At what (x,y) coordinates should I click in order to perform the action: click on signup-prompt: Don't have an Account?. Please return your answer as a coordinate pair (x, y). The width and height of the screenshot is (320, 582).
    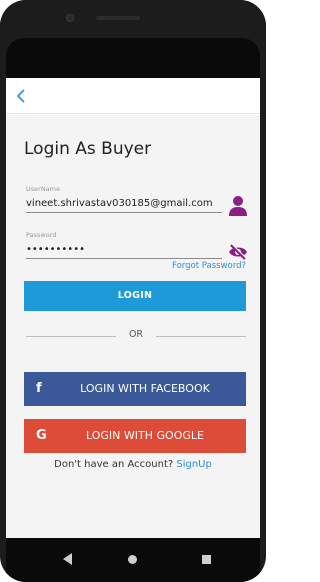
    Looking at the image, I should click on (114, 464).